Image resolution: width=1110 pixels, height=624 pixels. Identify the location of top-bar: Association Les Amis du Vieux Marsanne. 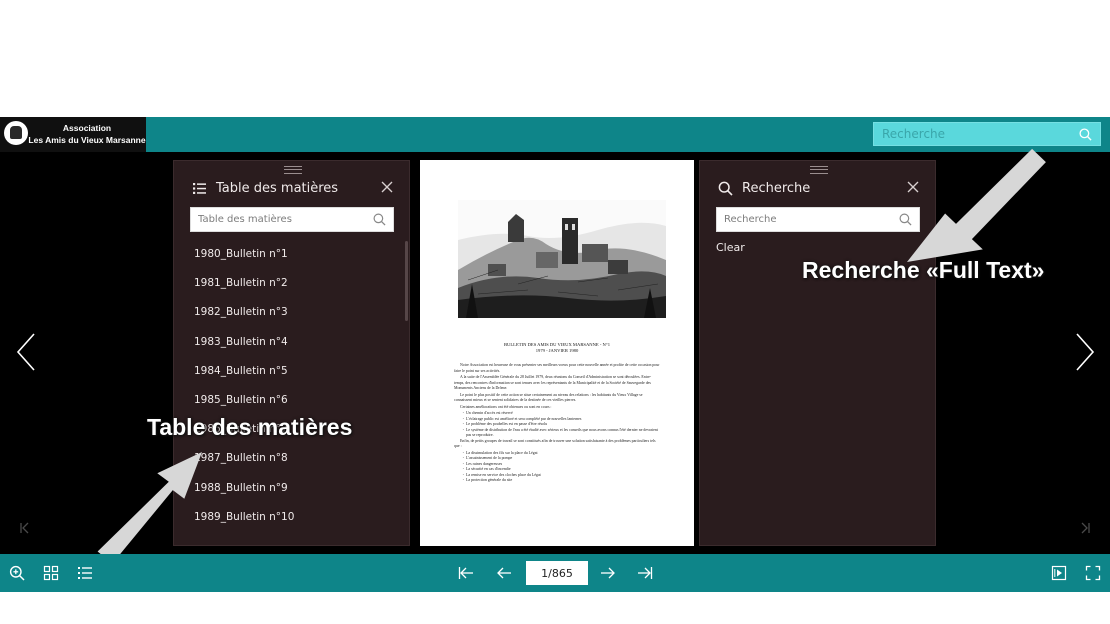
(555, 134).